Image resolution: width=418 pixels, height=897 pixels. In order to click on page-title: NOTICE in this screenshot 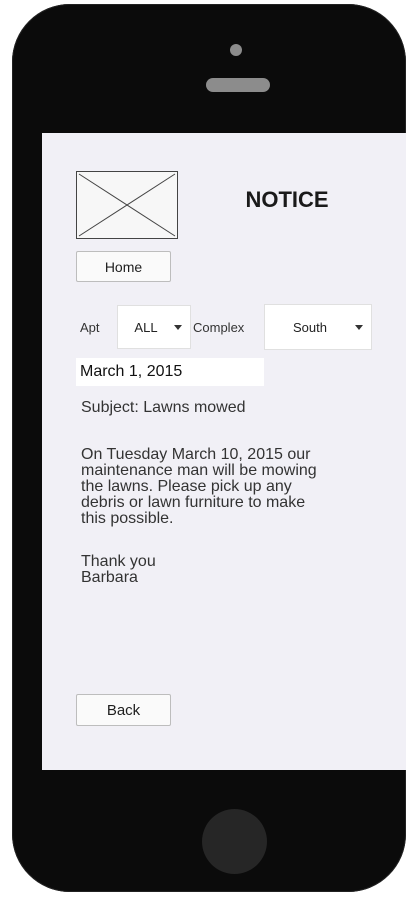, I will do `click(287, 199)`.